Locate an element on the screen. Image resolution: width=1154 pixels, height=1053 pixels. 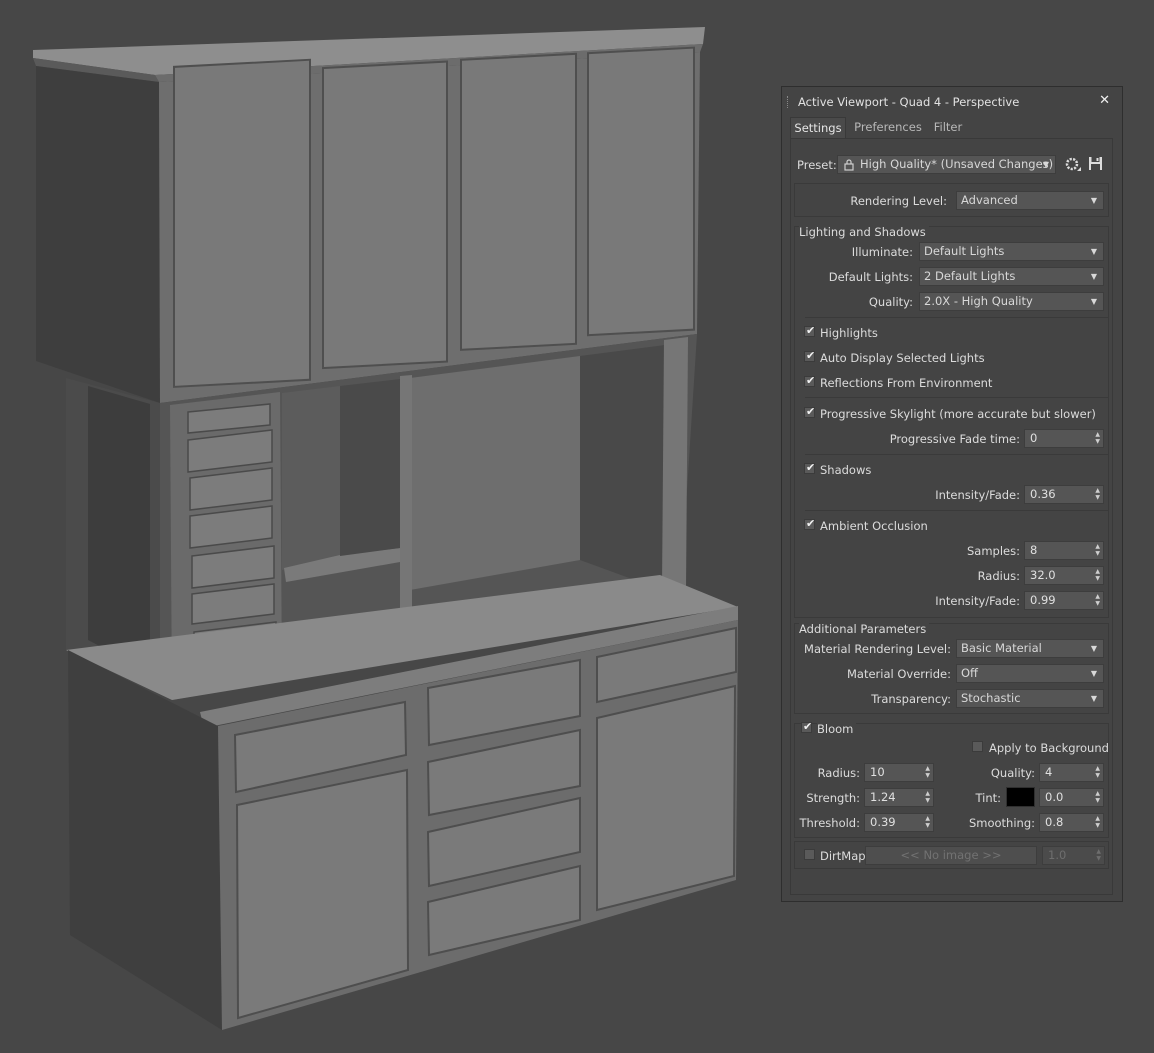
transparency-label: Transparency: is located at coordinates (911, 699).